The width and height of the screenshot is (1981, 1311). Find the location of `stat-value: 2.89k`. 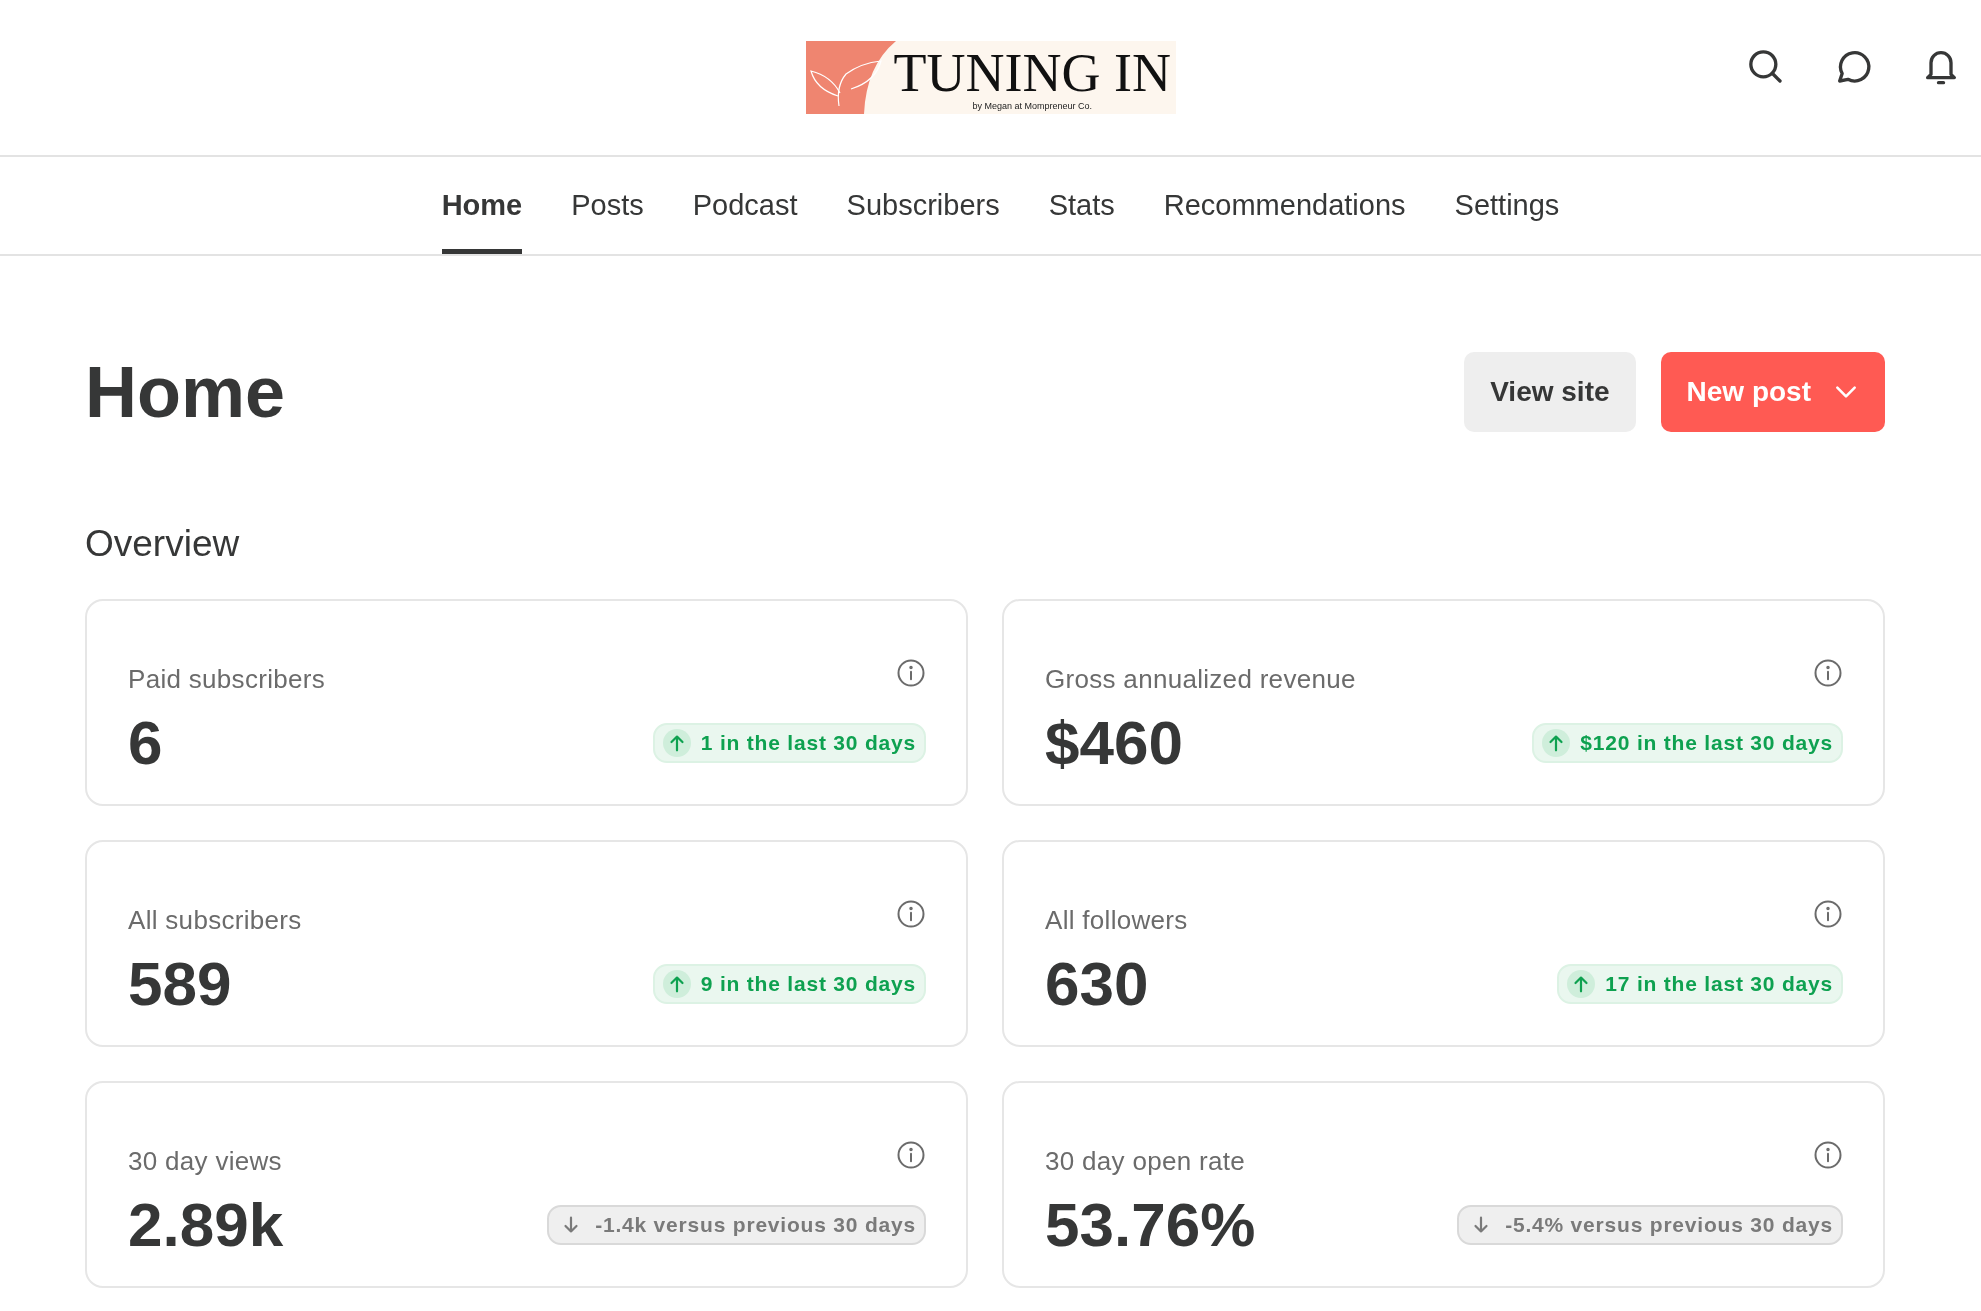

stat-value: 2.89k is located at coordinates (206, 1225).